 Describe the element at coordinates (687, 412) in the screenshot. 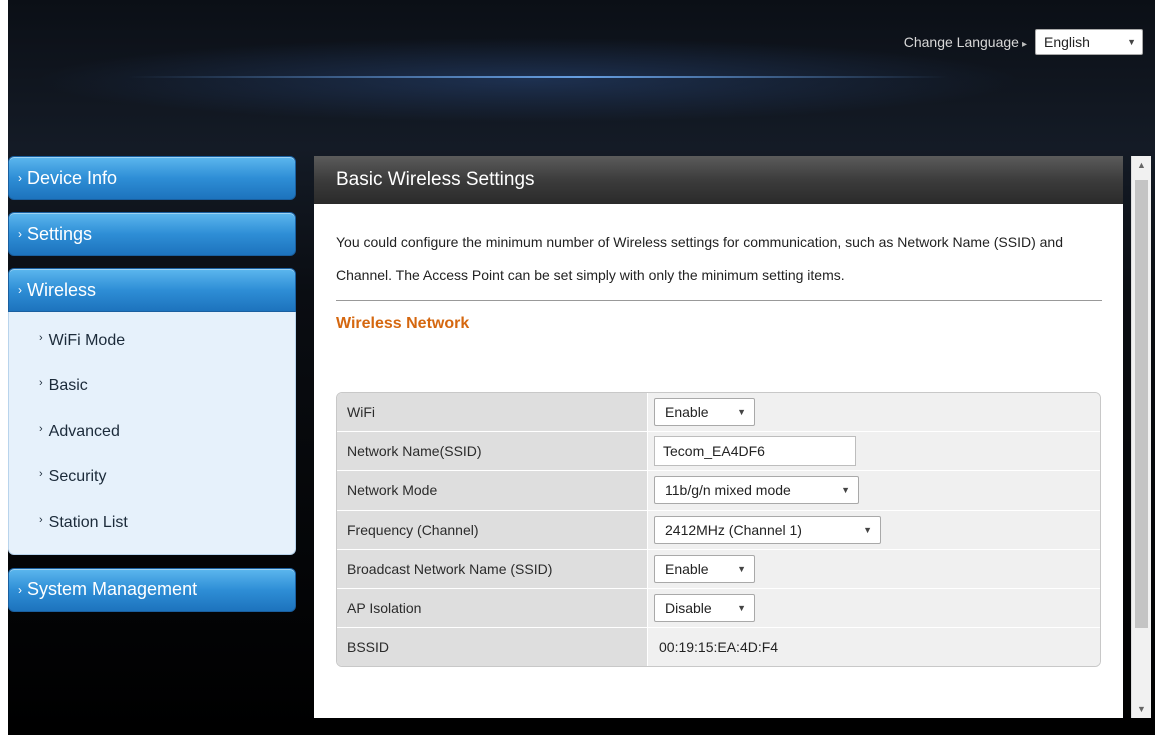

I see `wifi-select-value: Enable` at that location.